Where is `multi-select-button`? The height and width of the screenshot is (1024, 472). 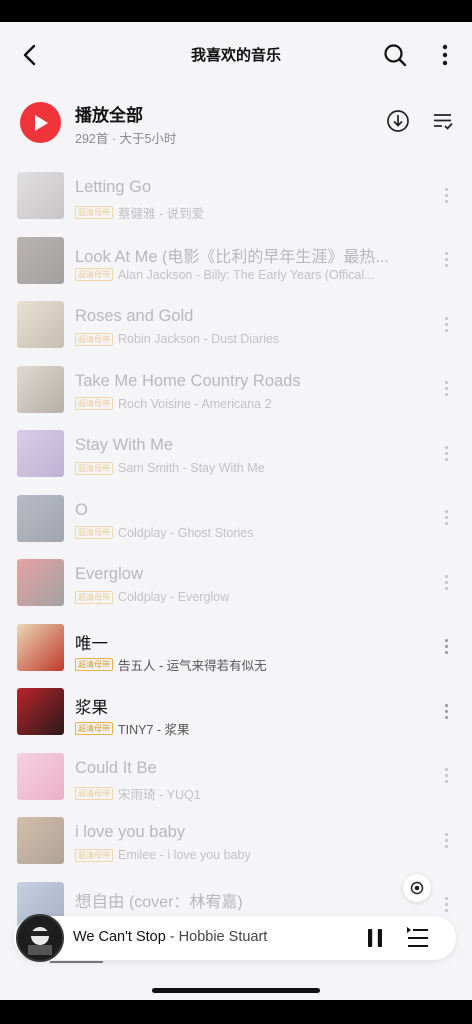
multi-select-button is located at coordinates (443, 121).